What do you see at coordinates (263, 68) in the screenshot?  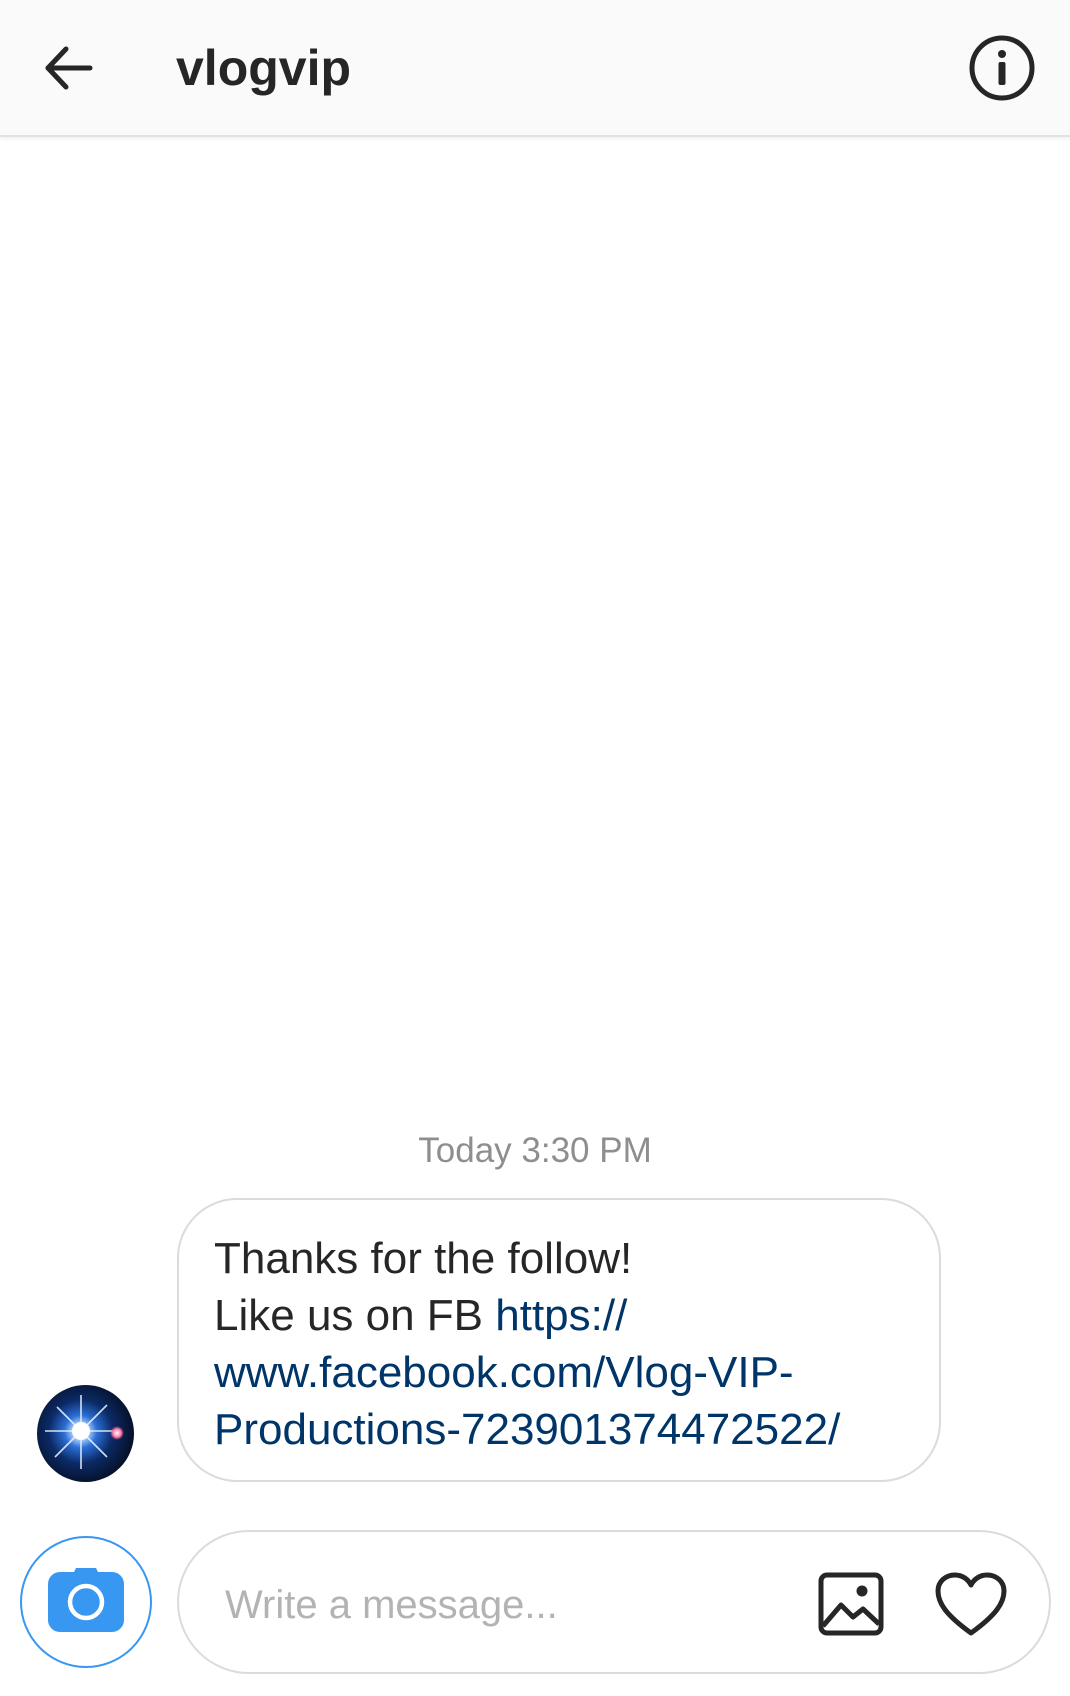 I see `conversation-title: vlogvip` at bounding box center [263, 68].